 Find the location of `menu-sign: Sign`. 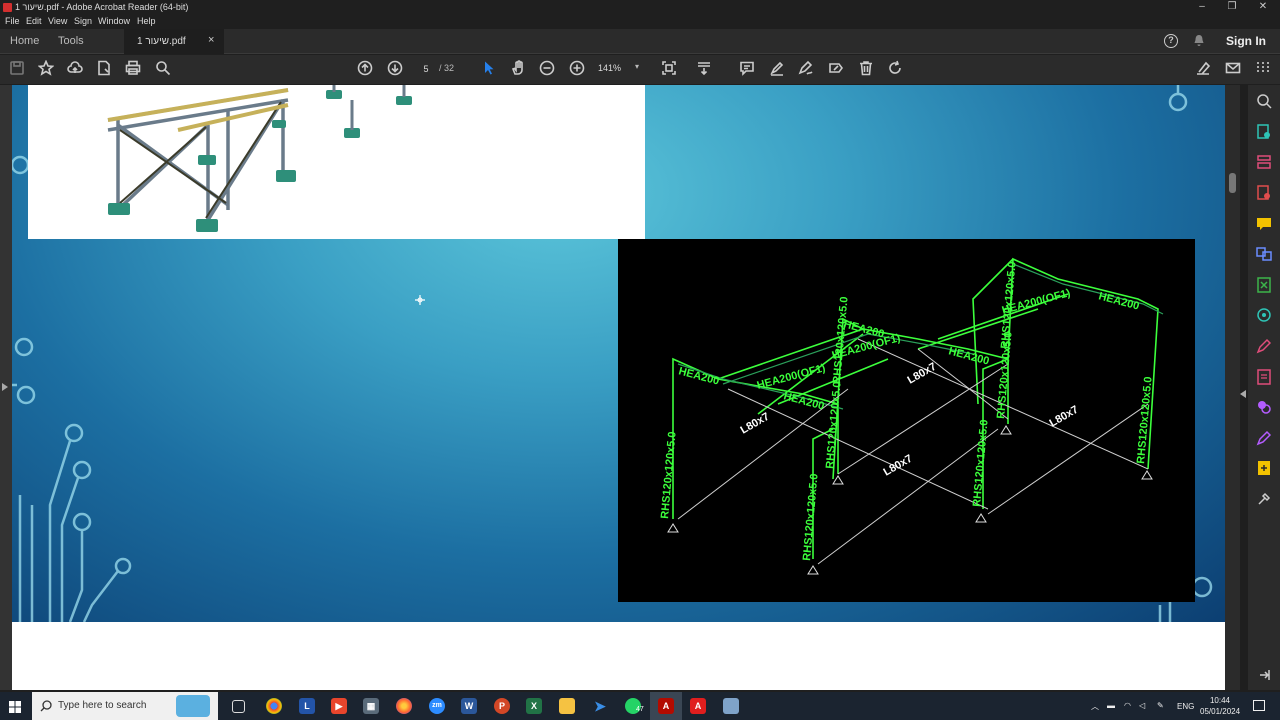

menu-sign: Sign is located at coordinates (83, 21).